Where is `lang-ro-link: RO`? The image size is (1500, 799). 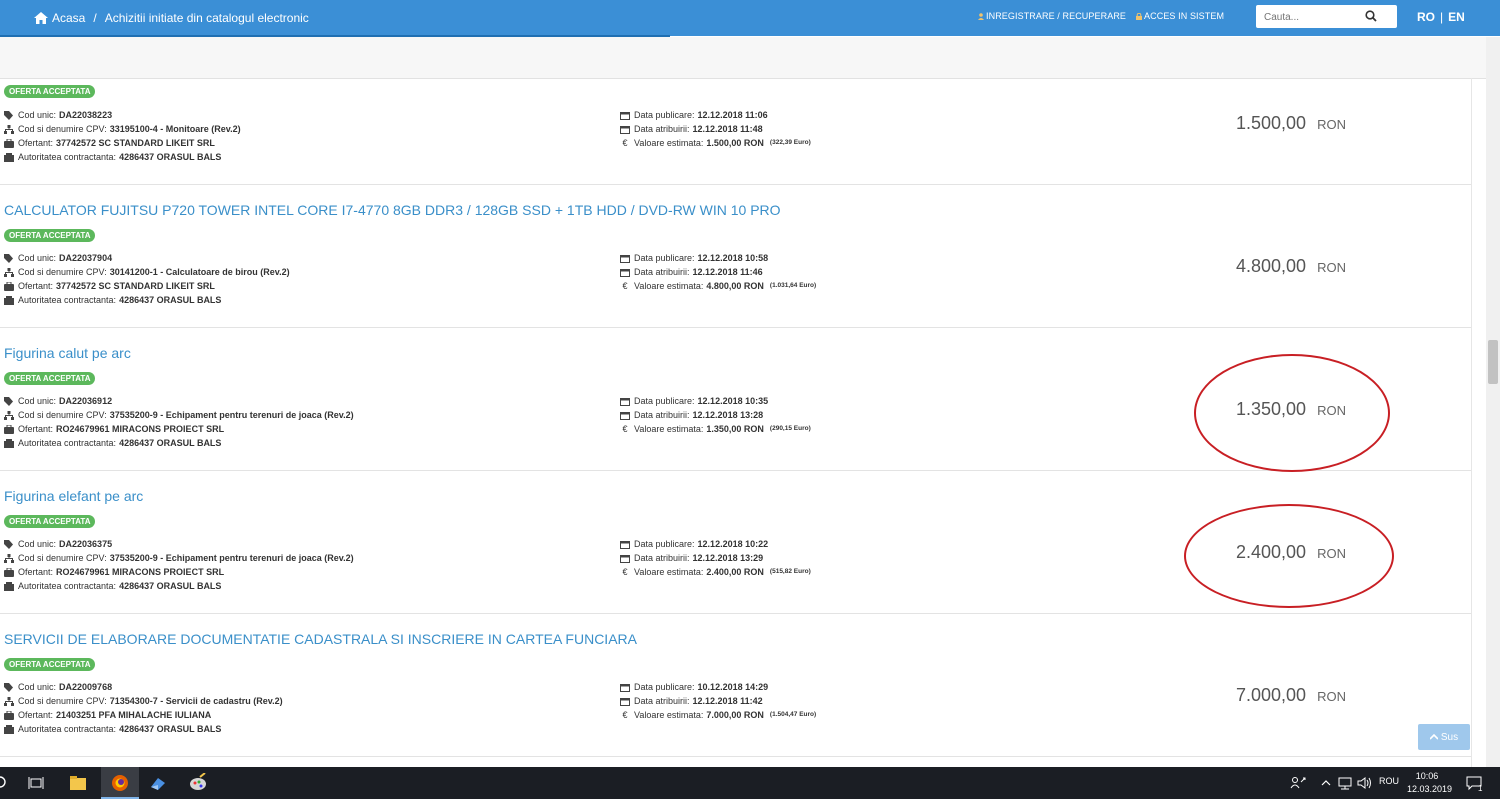 lang-ro-link: RO is located at coordinates (1426, 17).